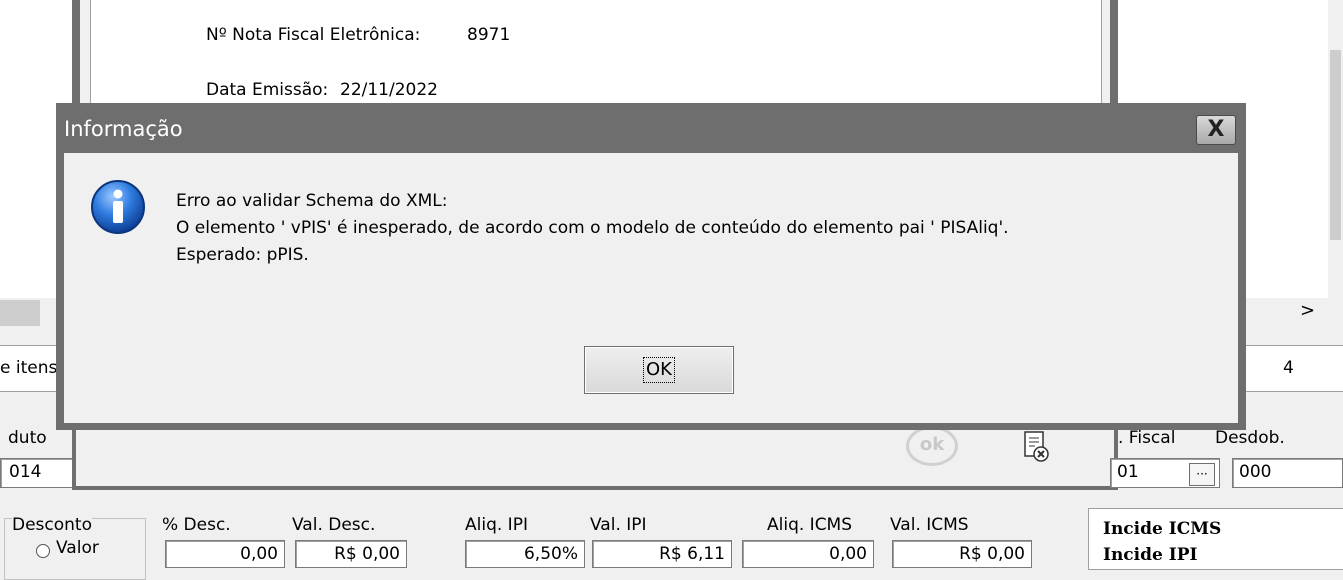 The width and height of the screenshot is (1343, 580). What do you see at coordinates (662, 554) in the screenshot?
I see `val-ipi-field: R$ 6,11` at bounding box center [662, 554].